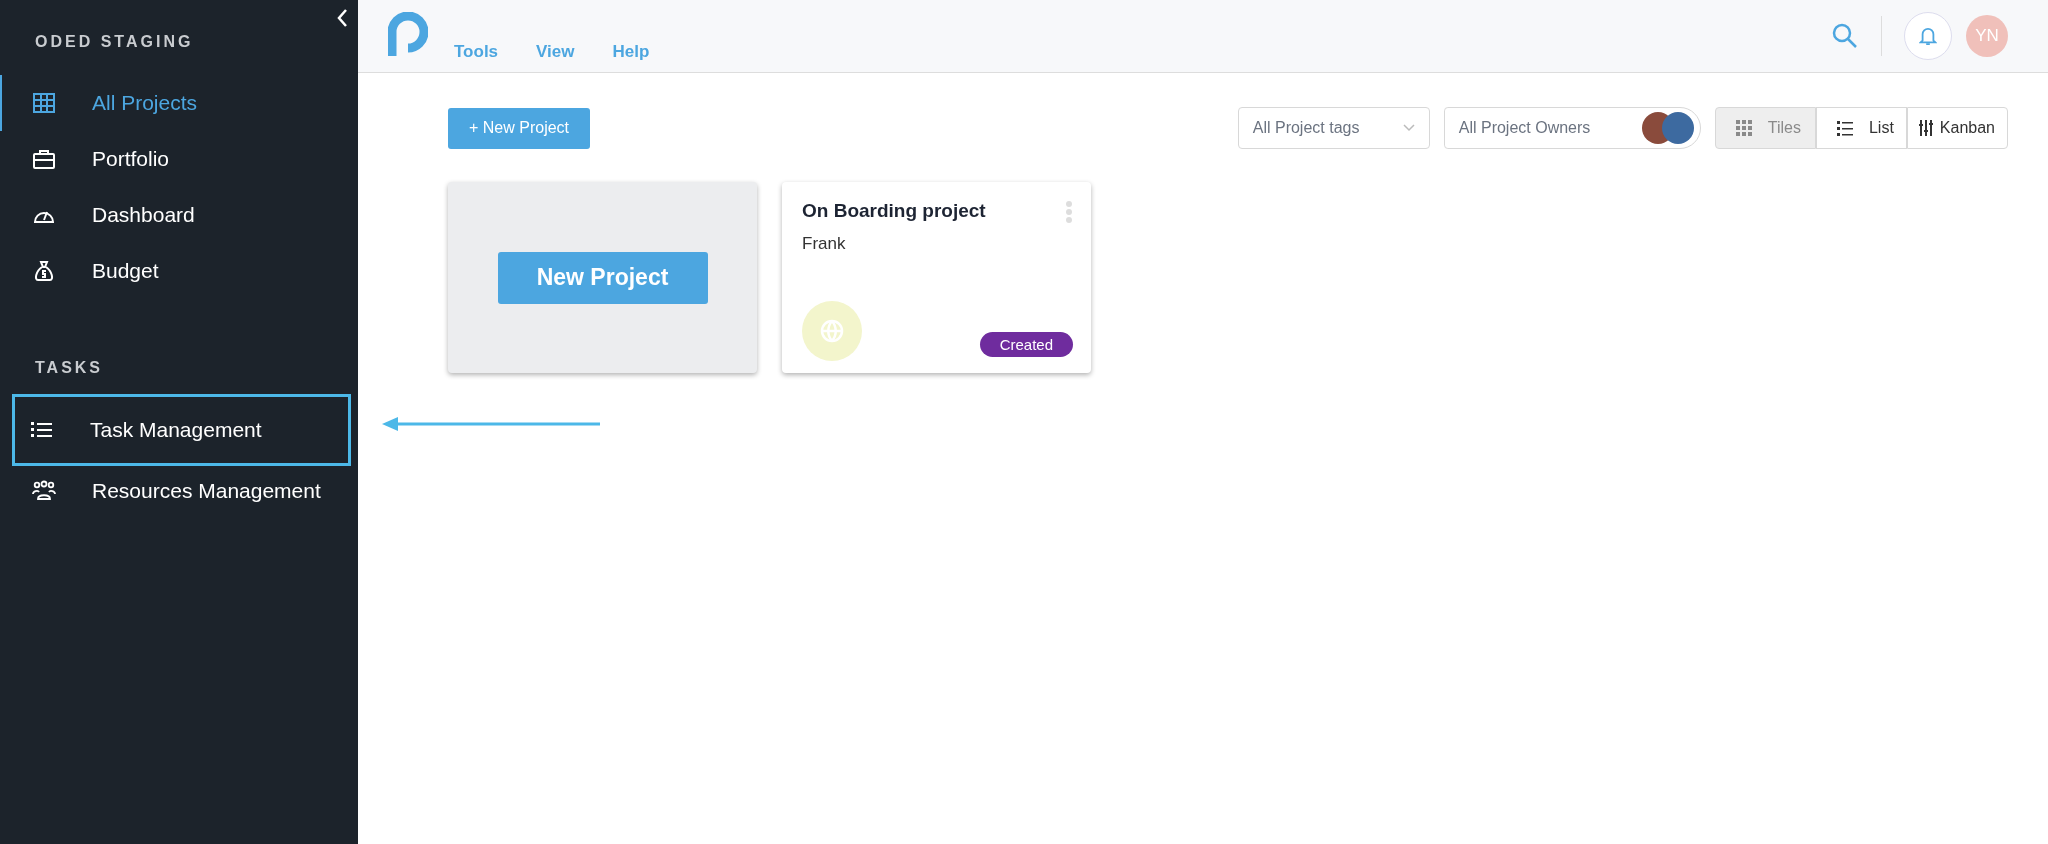 Image resolution: width=2048 pixels, height=844 pixels. What do you see at coordinates (179, 215) in the screenshot?
I see `sidebar-item: Dashboard` at bounding box center [179, 215].